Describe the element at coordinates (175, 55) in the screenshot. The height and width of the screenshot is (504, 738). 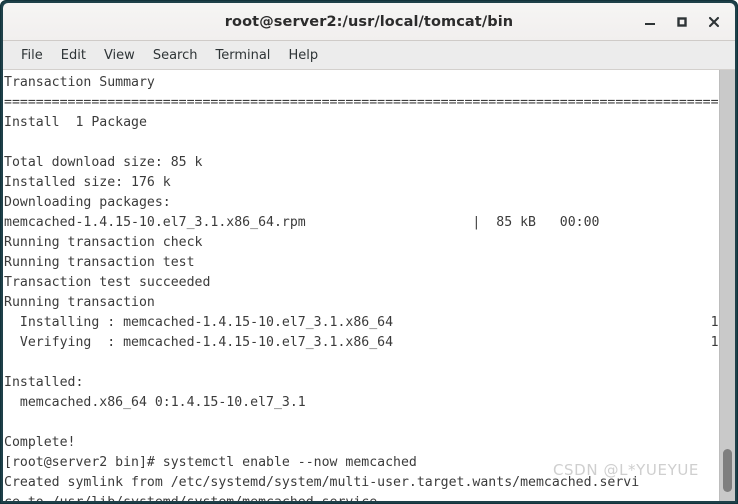
I see `menu-item-search: Search` at that location.